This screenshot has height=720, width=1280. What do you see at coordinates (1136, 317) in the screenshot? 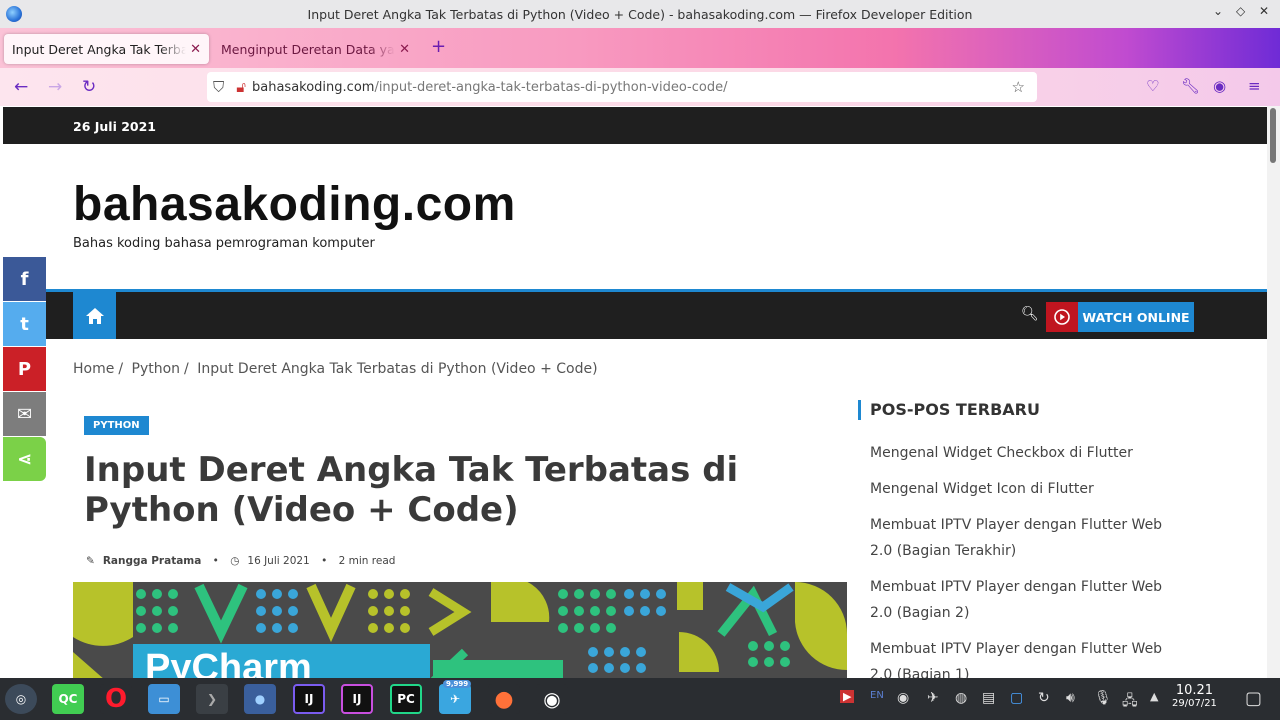
I see `watch-online-label: WATCH ONLINE` at bounding box center [1136, 317].